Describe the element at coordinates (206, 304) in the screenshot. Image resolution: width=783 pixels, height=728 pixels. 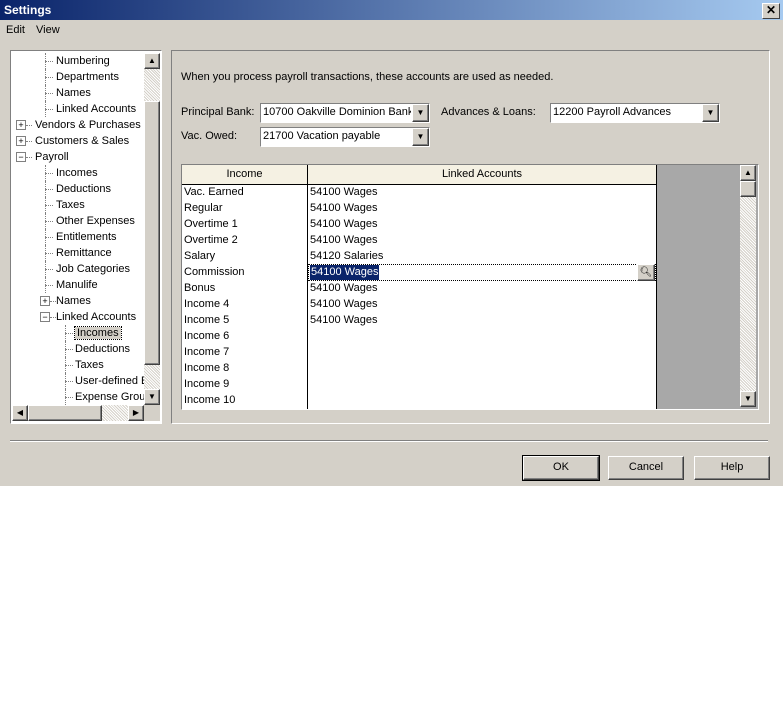
I see `income-cell: Income 4` at that location.